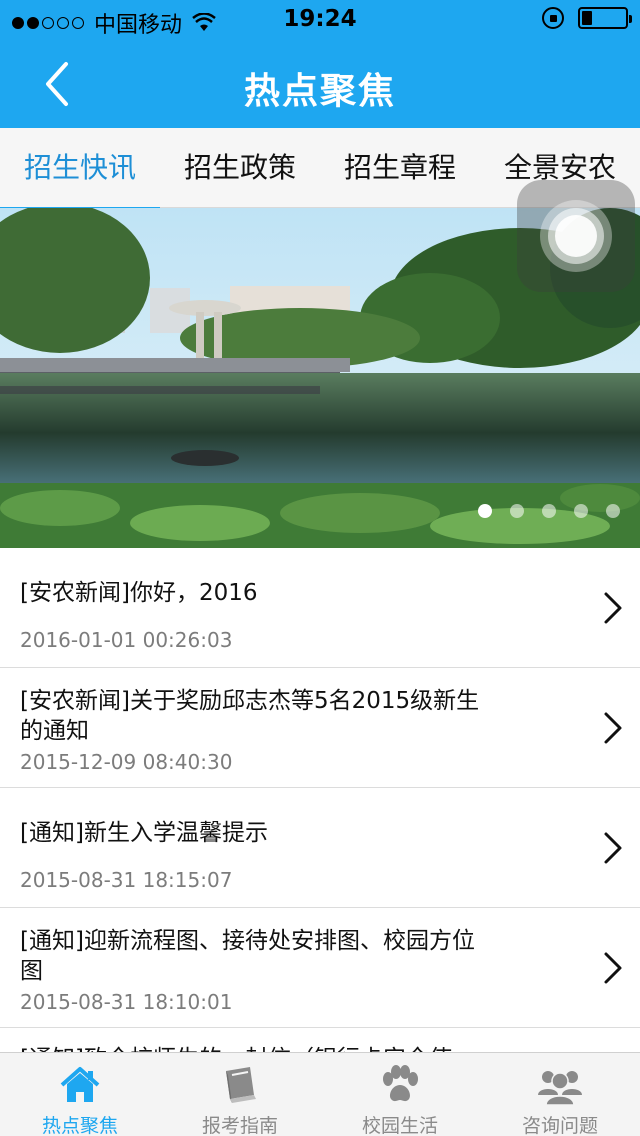 The width and height of the screenshot is (640, 1136). I want to click on bottom-tab-consult: 咨询问题, so click(560, 1094).